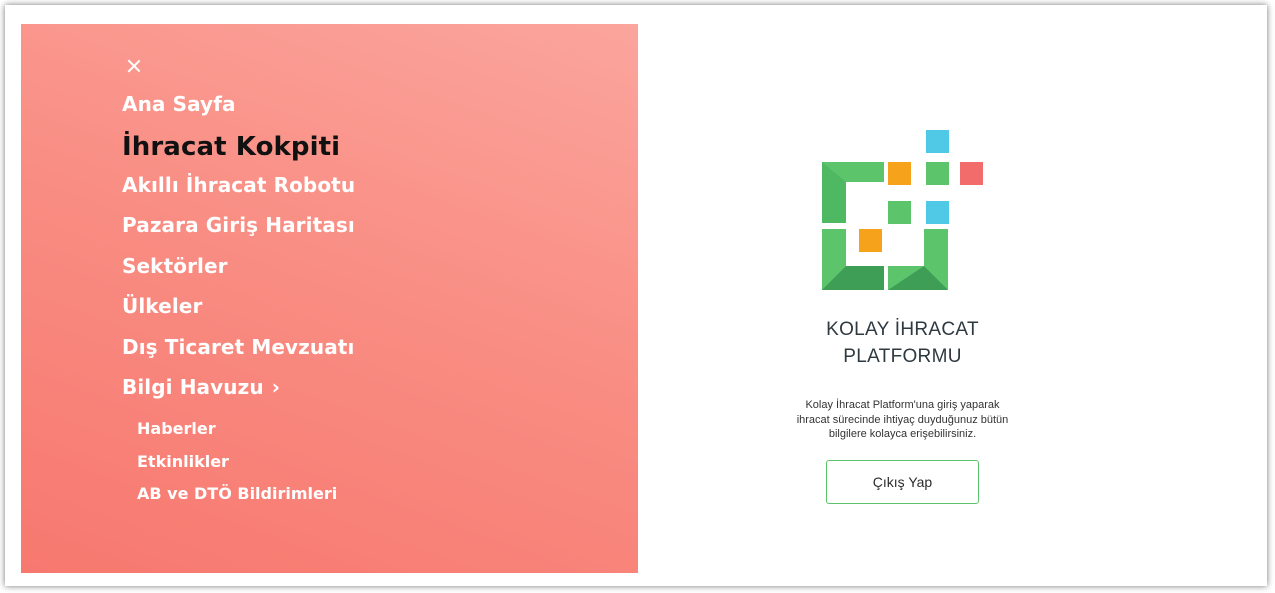 The height and width of the screenshot is (593, 1275). I want to click on submenu-item-ab-ve-dto-bildirimleri: AB ve DTÖ Bildirimleri, so click(237, 493).